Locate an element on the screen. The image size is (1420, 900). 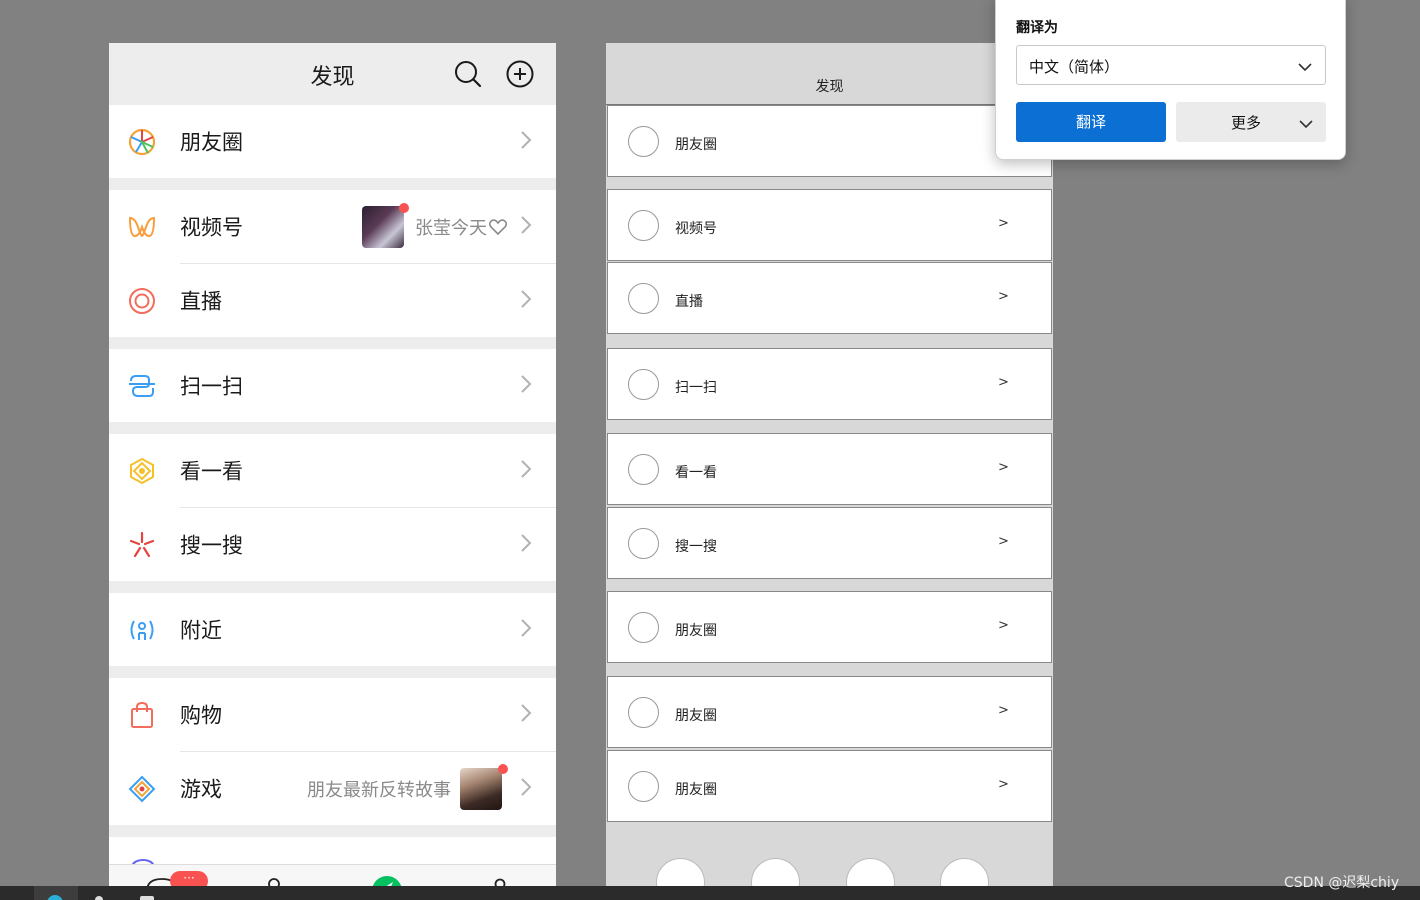
search-label: 搜一搜 is located at coordinates (211, 544).